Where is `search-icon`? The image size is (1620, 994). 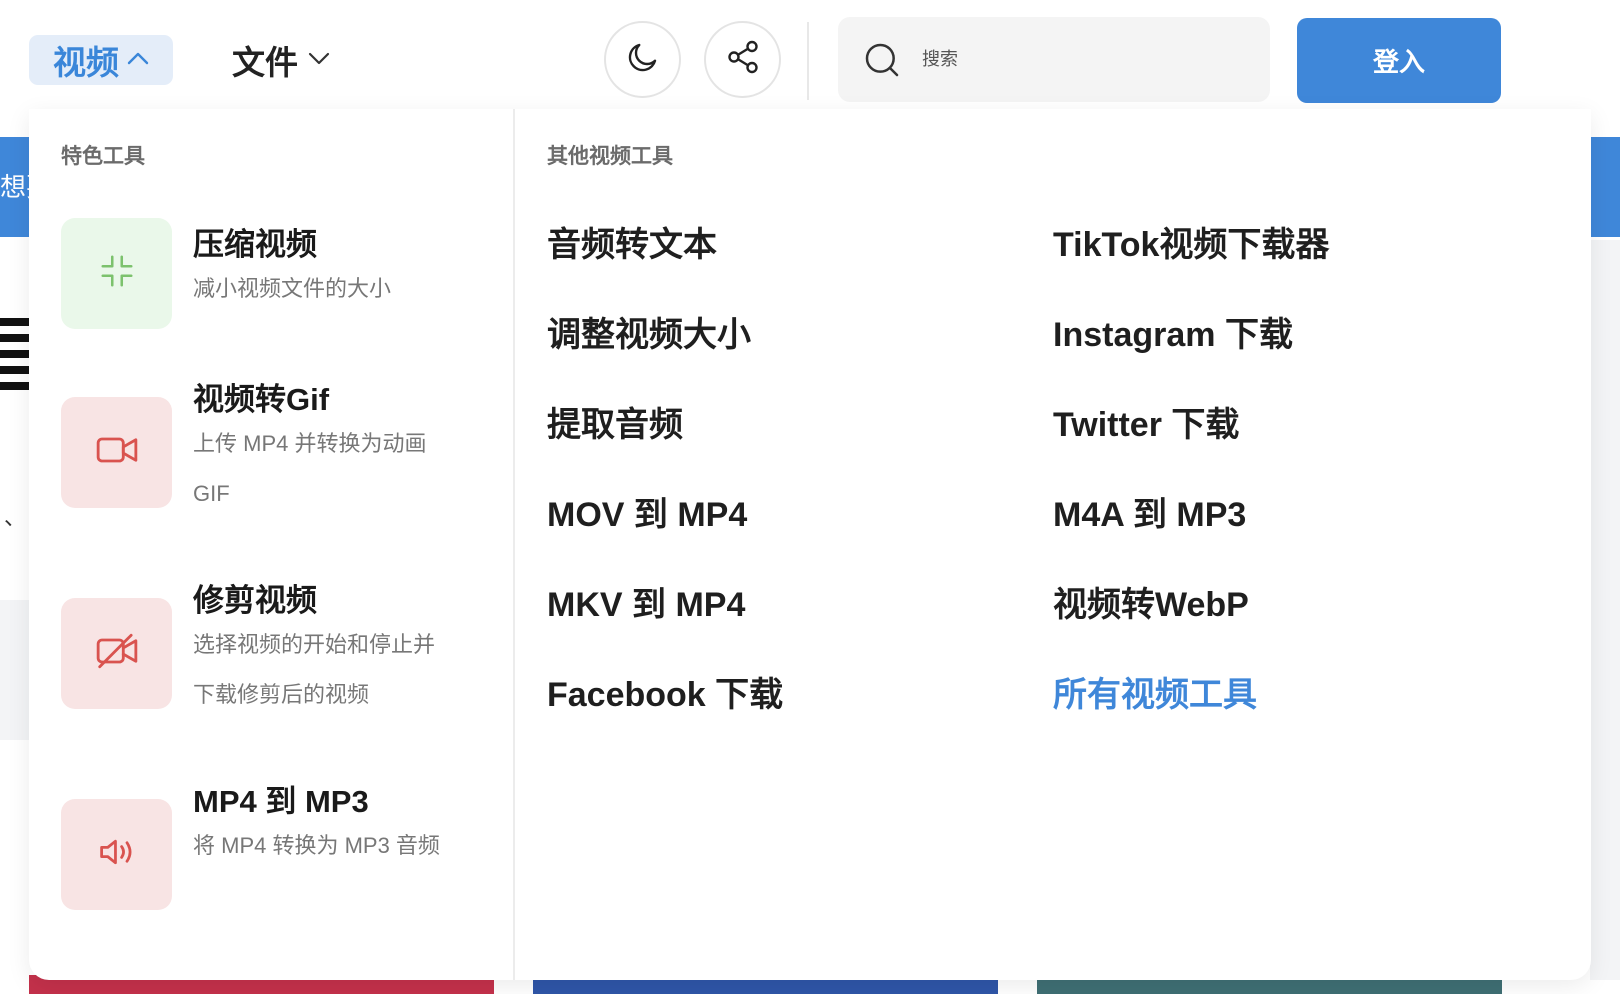 search-icon is located at coordinates (882, 60).